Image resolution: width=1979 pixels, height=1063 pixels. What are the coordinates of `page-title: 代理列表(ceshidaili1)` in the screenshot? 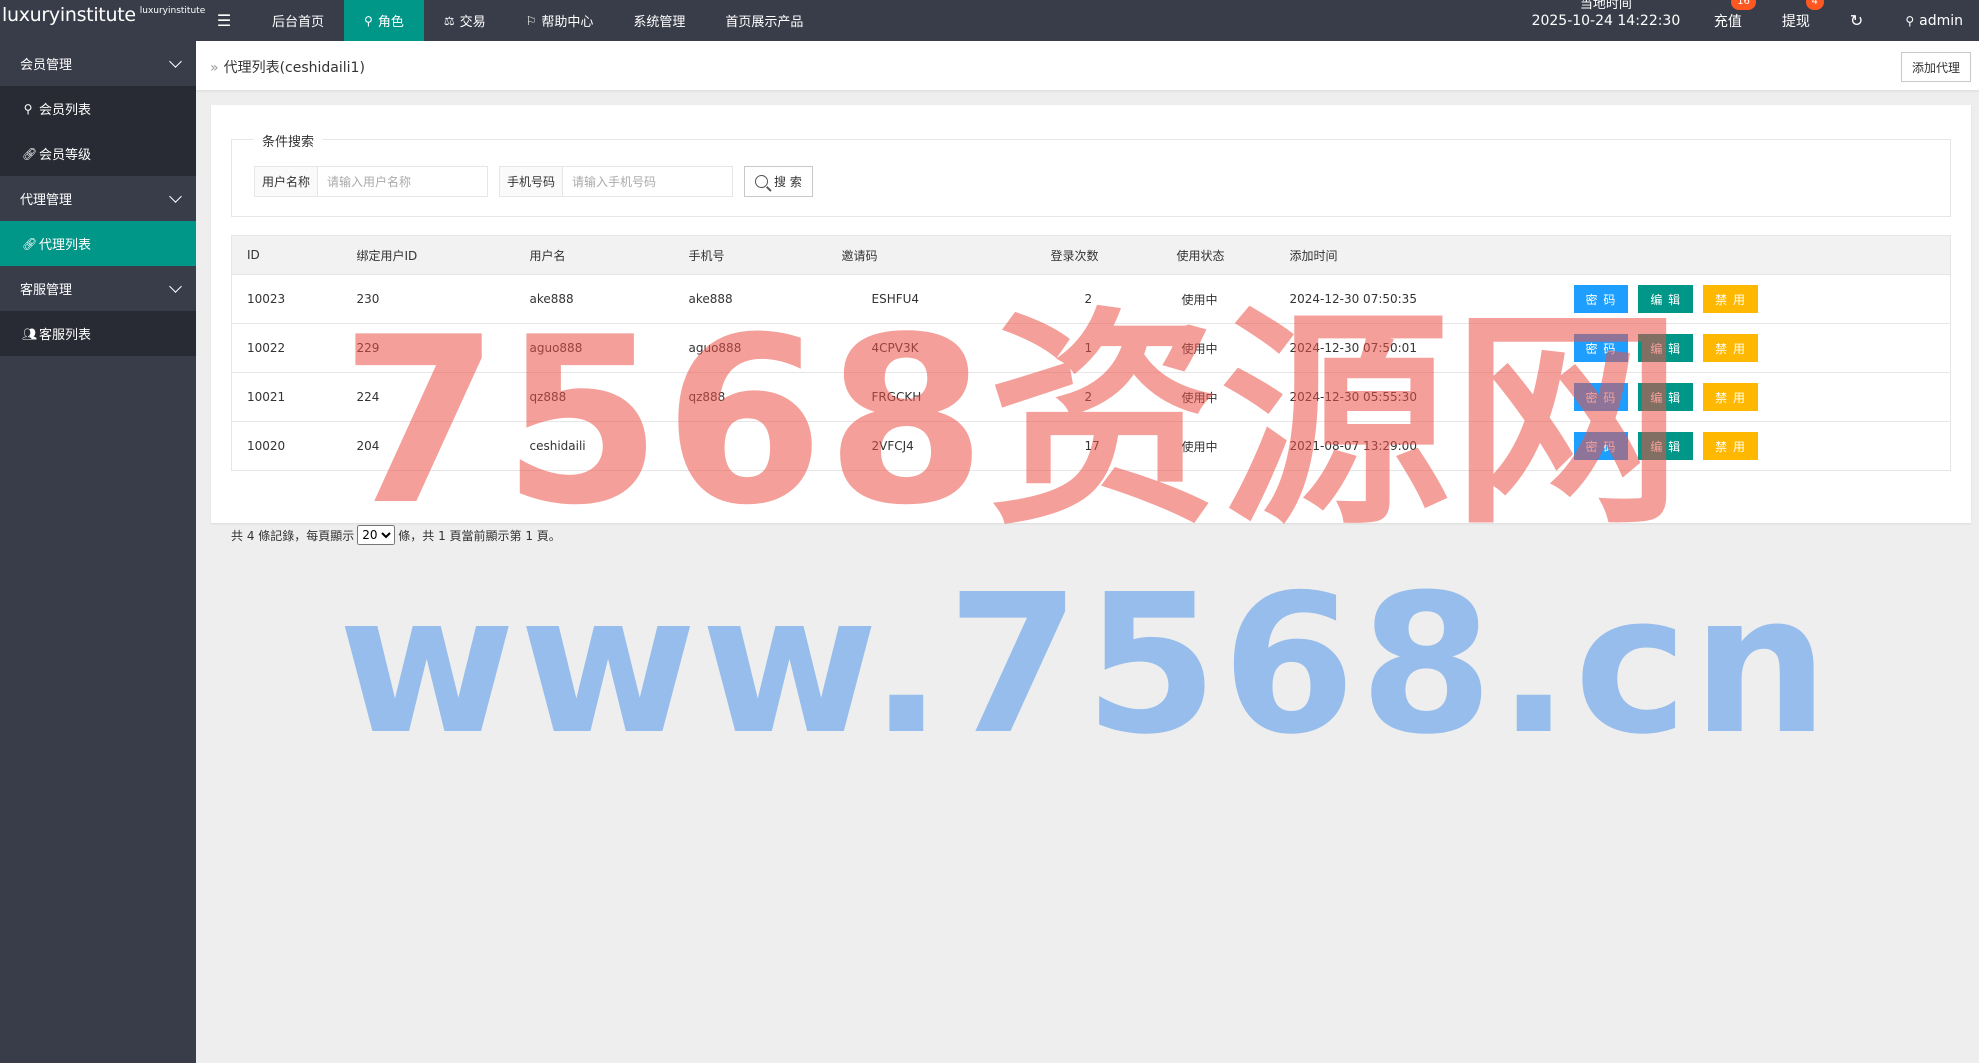 It's located at (294, 68).